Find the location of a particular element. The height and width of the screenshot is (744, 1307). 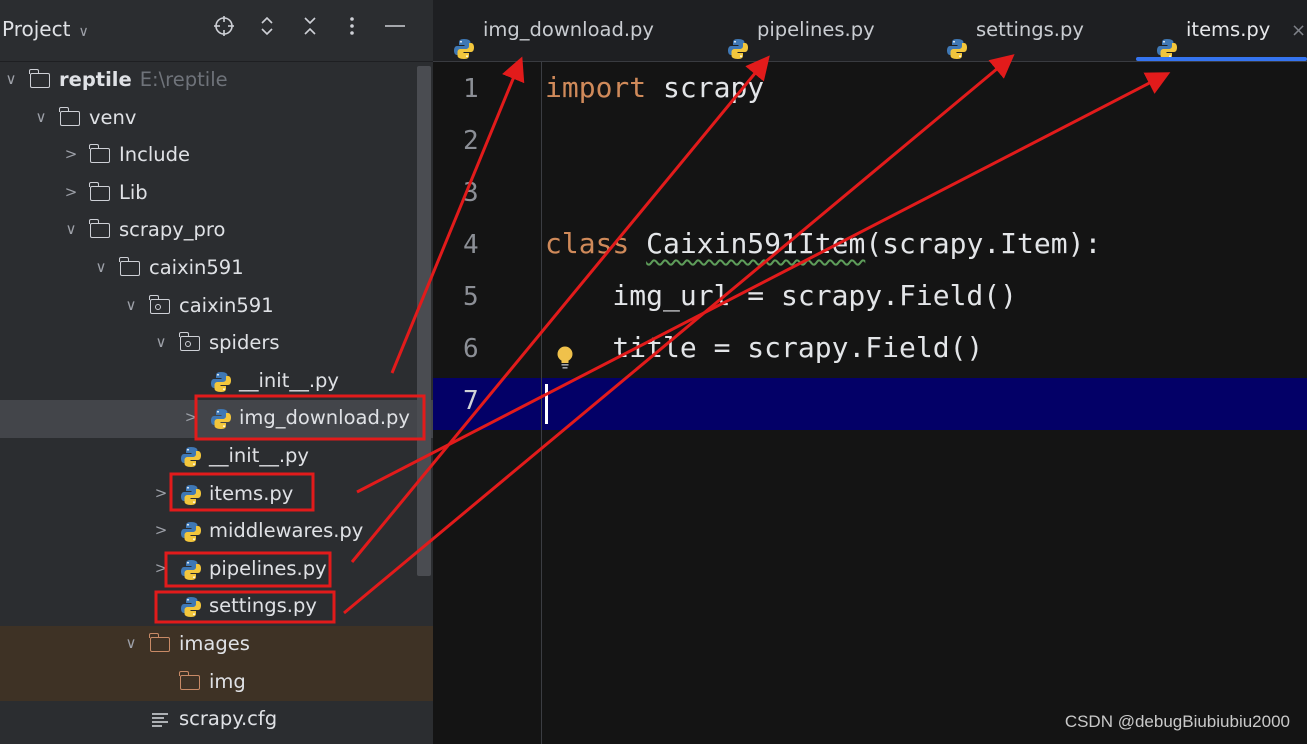

tree-item: > Lib is located at coordinates (216, 194).